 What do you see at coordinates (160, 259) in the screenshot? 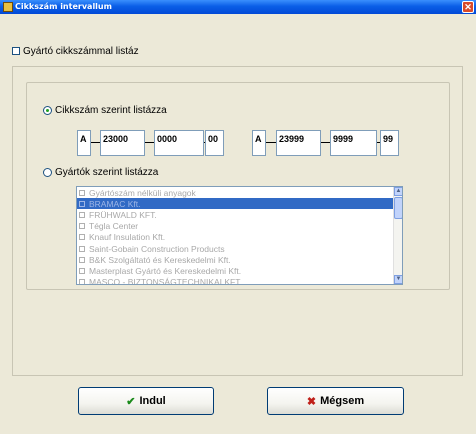
I see `list-item-label: B&K Szolgáltató és Kereskedelmi Kft.` at bounding box center [160, 259].